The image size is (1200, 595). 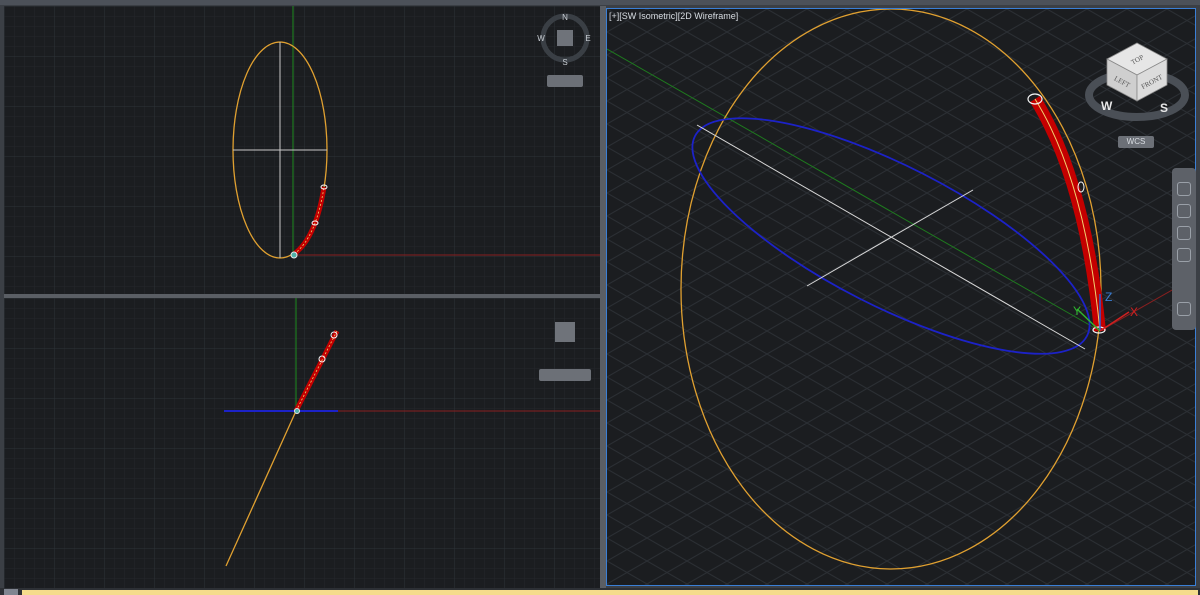 I want to click on svg-text: S, so click(x=564, y=62).